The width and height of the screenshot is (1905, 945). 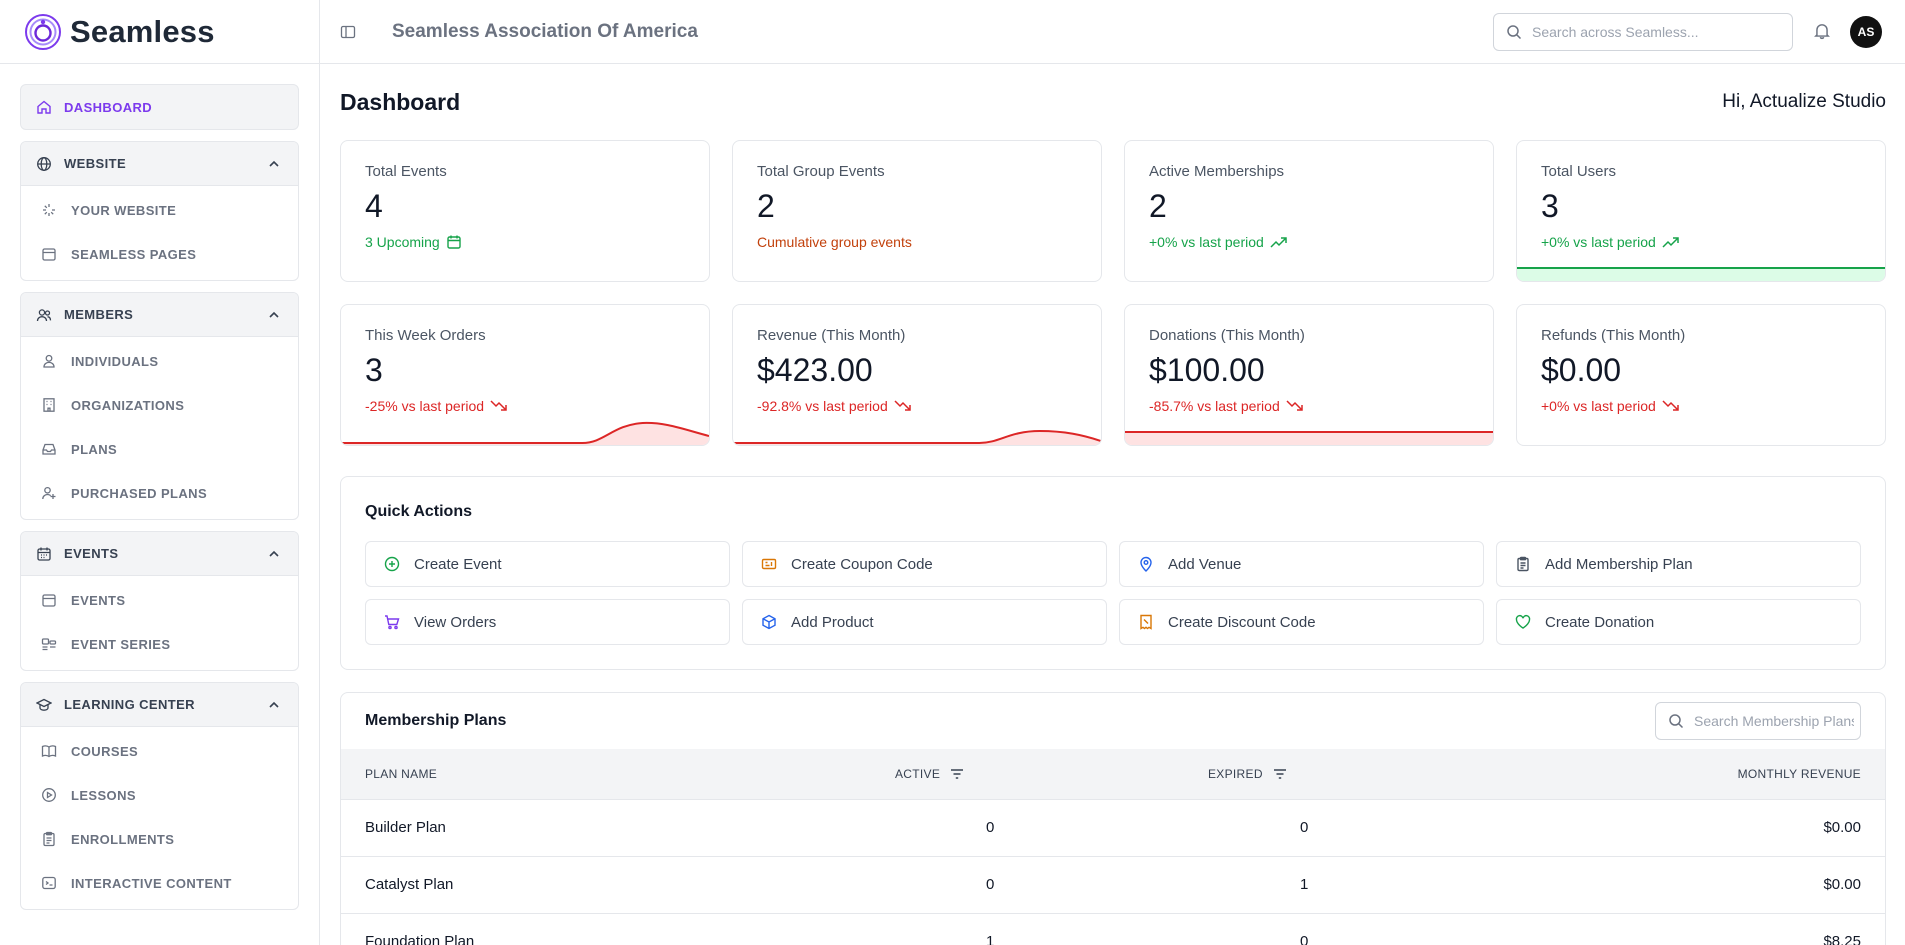 What do you see at coordinates (159, 449) in the screenshot?
I see `sidebar-item-plans: PLANS` at bounding box center [159, 449].